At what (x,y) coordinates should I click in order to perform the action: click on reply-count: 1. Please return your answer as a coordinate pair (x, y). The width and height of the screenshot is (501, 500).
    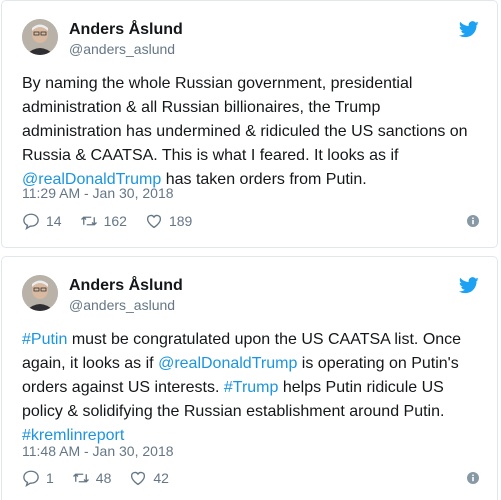
    Looking at the image, I should click on (50, 478).